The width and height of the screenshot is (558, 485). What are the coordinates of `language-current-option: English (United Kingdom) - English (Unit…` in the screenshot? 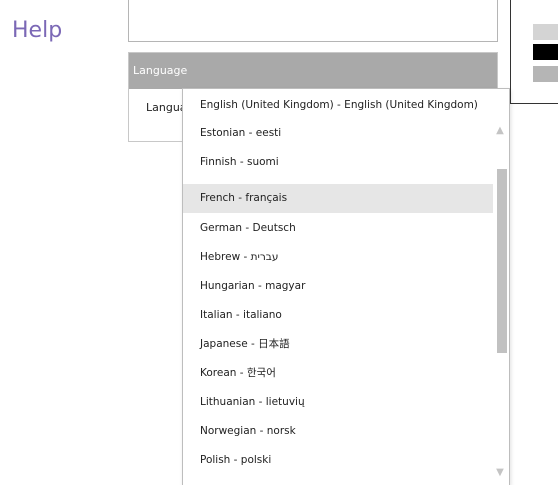 It's located at (346, 105).